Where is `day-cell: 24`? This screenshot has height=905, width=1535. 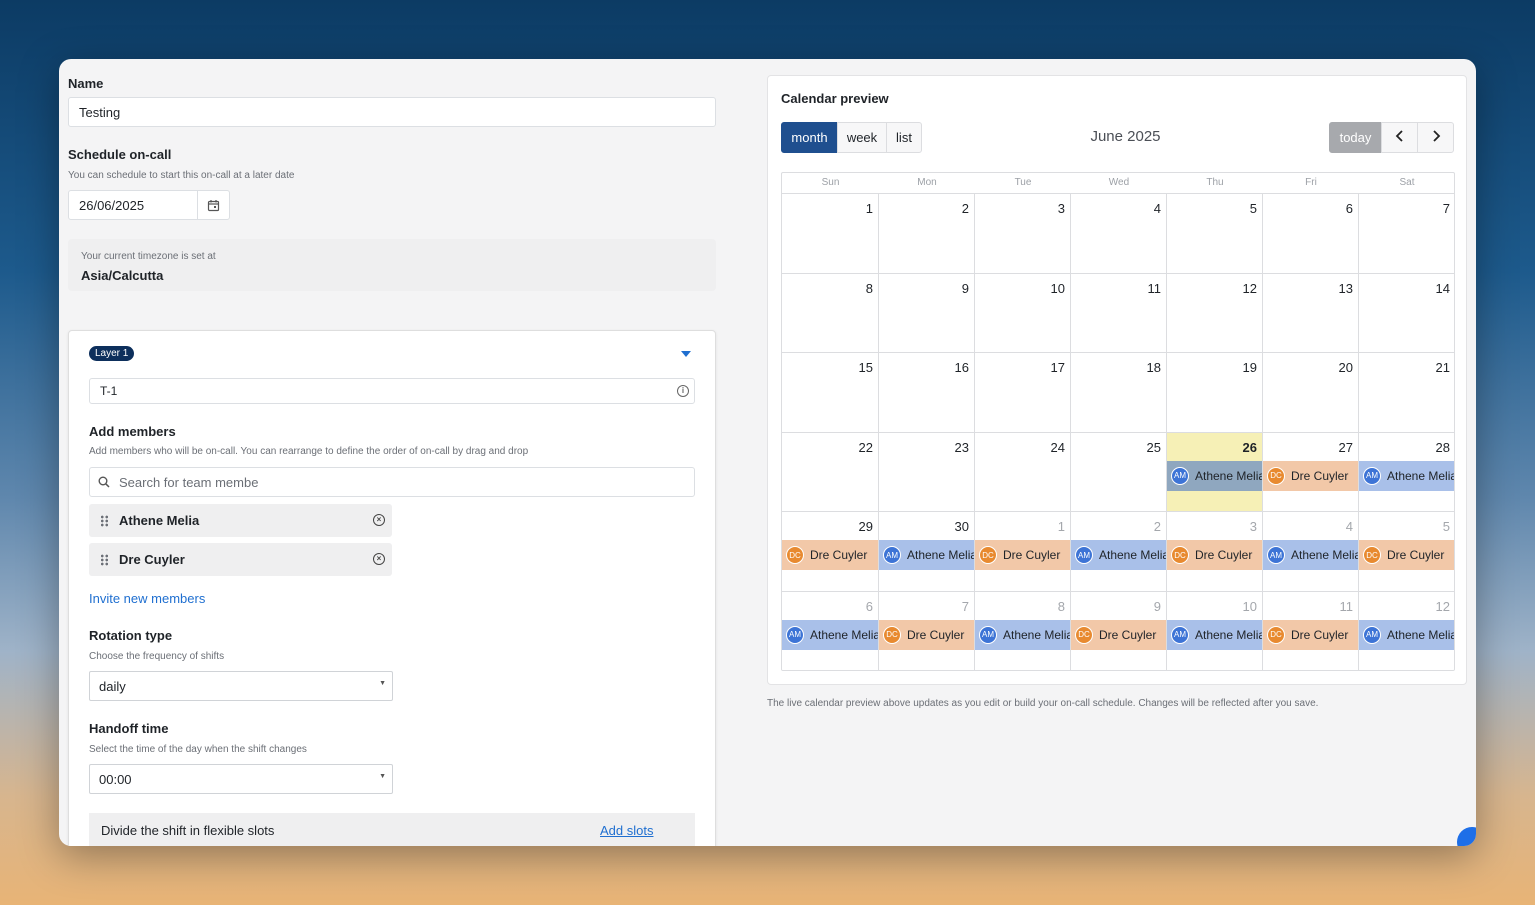 day-cell: 24 is located at coordinates (1023, 471).